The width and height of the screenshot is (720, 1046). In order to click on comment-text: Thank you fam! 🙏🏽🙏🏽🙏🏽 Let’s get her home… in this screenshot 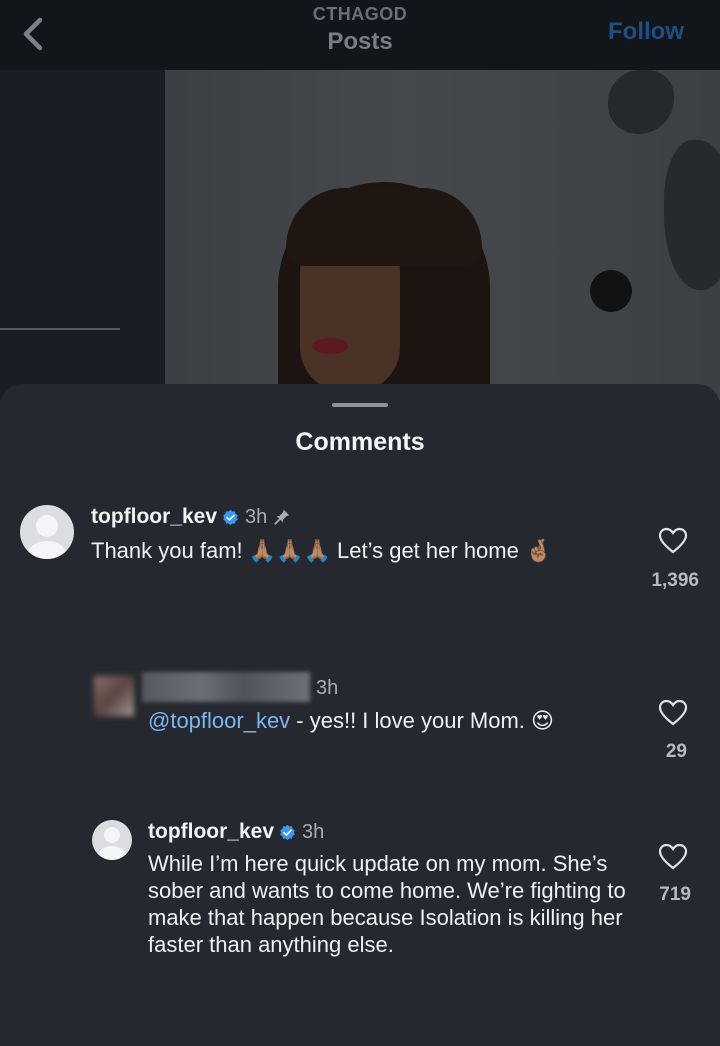, I will do `click(322, 550)`.